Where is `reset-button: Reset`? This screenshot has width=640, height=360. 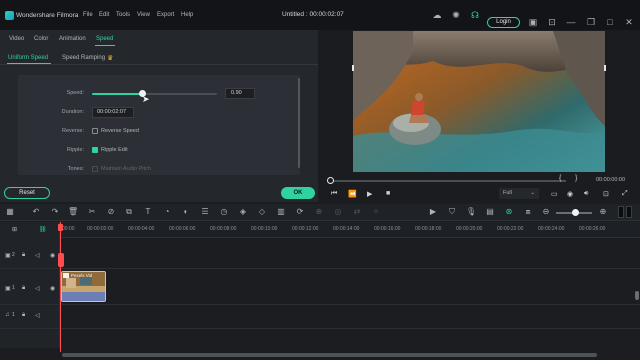 reset-button: Reset is located at coordinates (27, 193).